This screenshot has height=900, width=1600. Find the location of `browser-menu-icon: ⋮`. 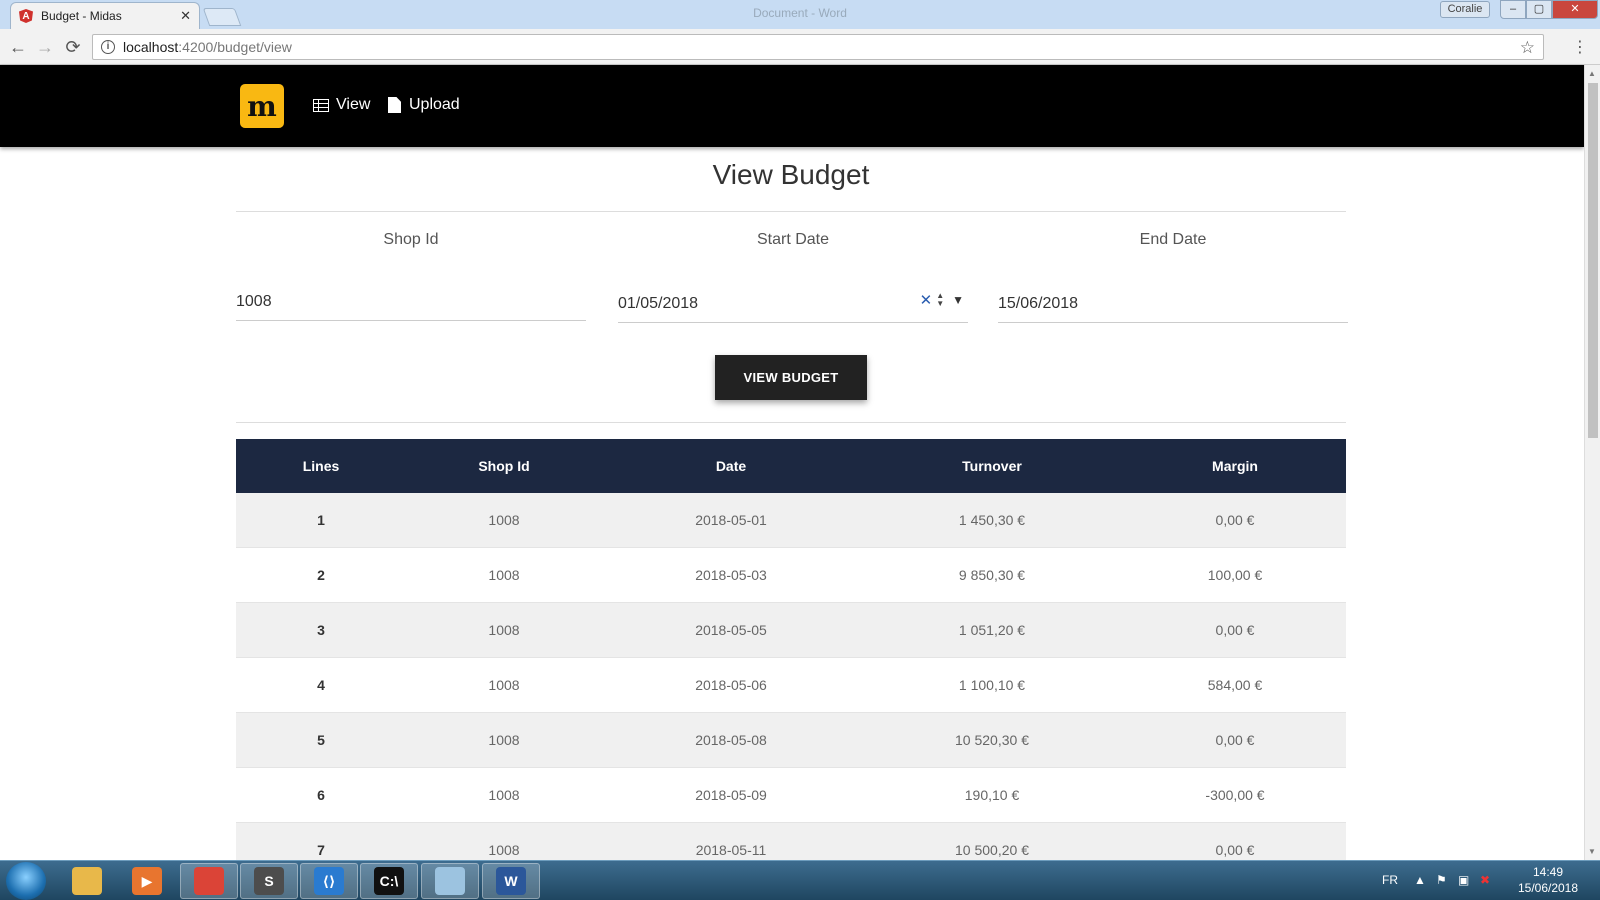

browser-menu-icon: ⋮ is located at coordinates (1580, 47).